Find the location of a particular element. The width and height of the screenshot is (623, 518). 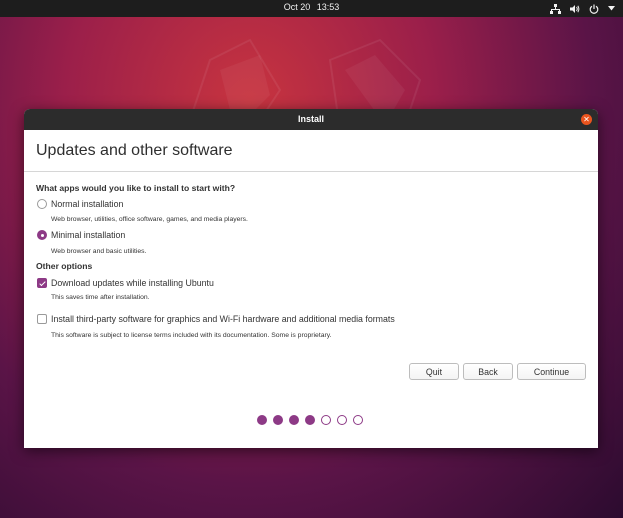

system-tray is located at coordinates (582, 8).